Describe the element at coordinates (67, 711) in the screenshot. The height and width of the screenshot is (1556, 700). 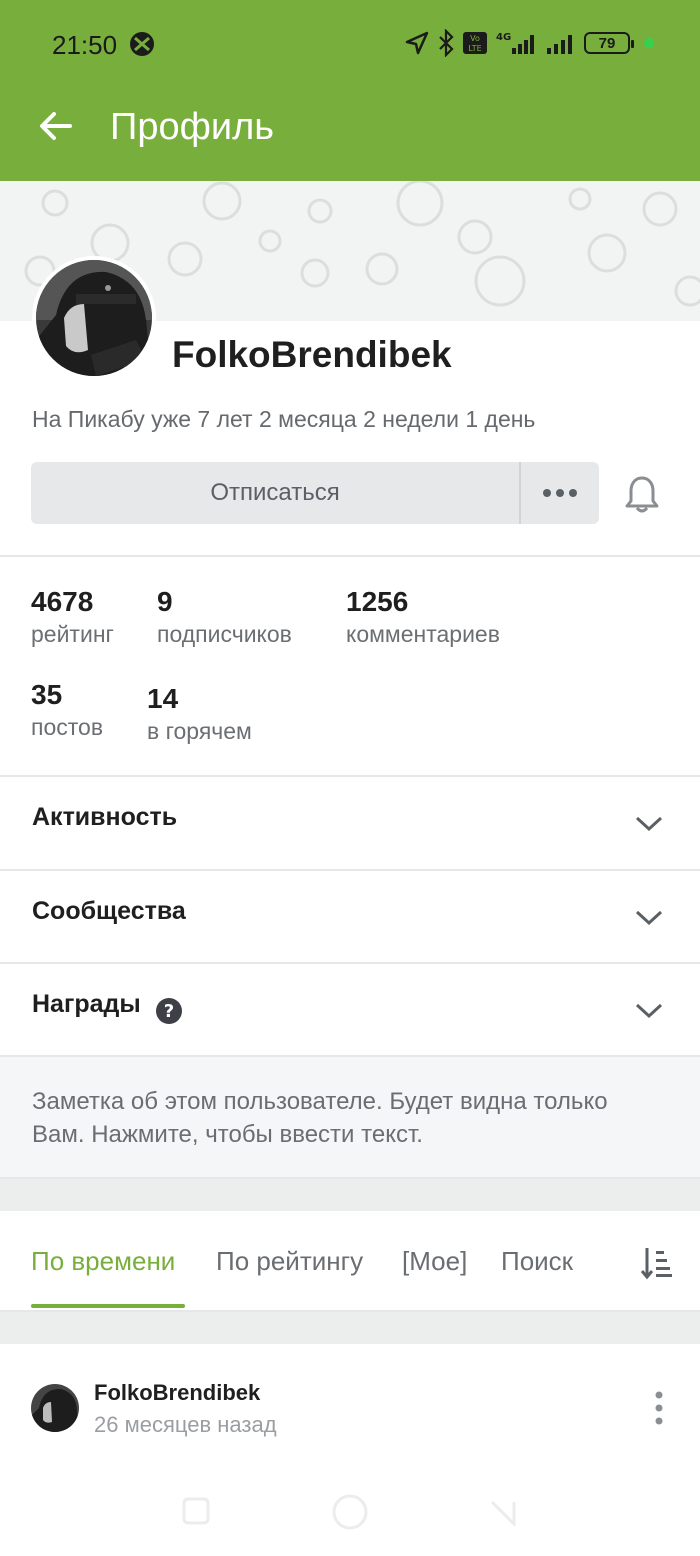
I see `stat-posts: 35 постов` at that location.